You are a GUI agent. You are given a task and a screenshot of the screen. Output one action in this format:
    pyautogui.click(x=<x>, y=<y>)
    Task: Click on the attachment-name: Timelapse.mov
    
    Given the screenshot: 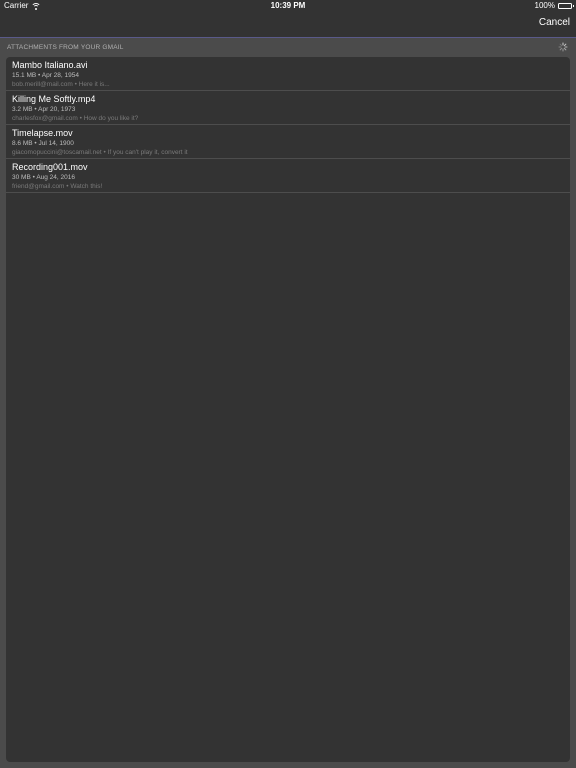 What is the action you would take?
    pyautogui.click(x=42, y=133)
    